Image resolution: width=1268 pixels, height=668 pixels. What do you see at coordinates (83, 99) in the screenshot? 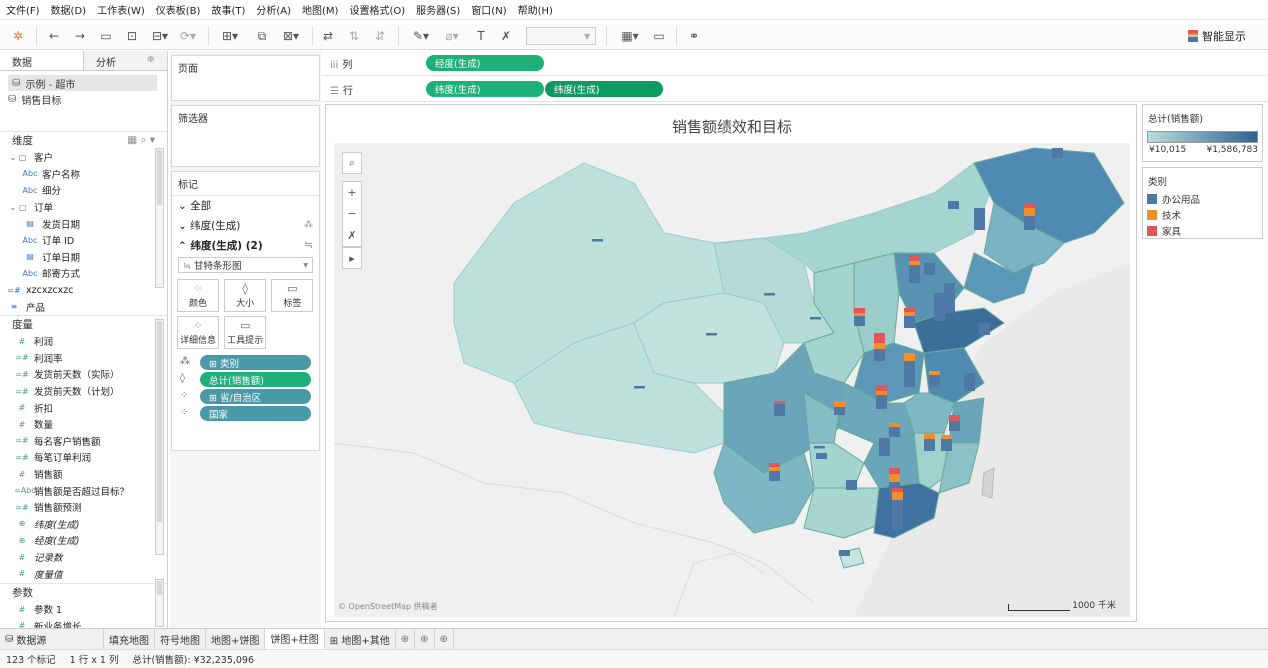
I see `datasource-1: ⛁ 销售目标` at bounding box center [83, 99].